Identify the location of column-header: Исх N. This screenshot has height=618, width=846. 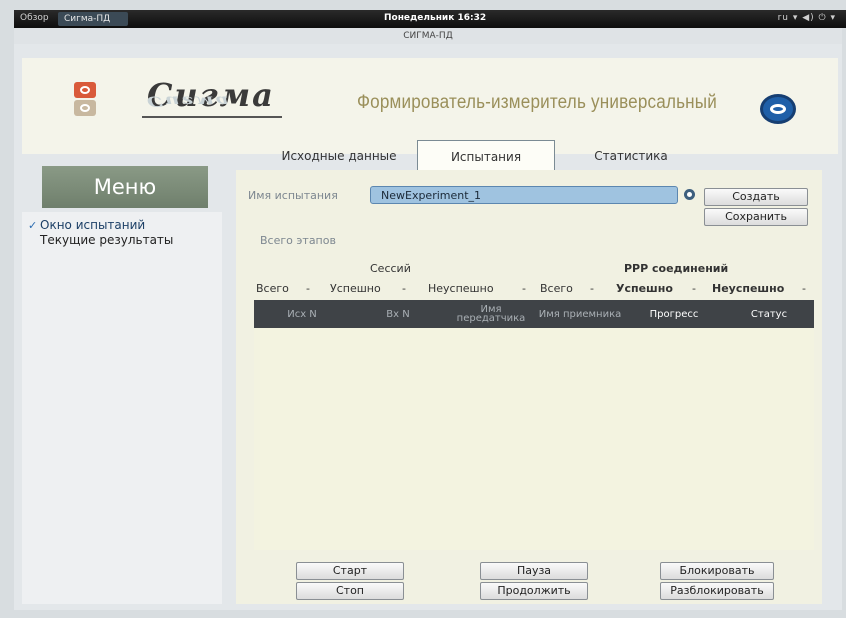
(302, 314).